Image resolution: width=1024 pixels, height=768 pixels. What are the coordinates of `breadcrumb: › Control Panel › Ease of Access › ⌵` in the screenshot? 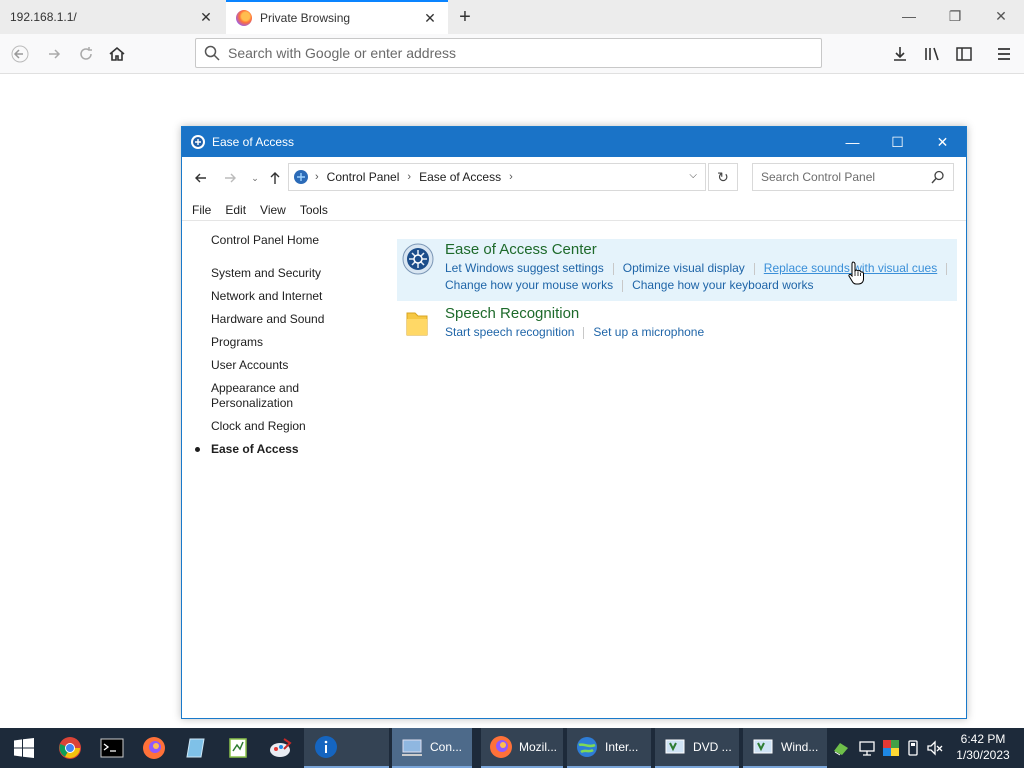 It's located at (497, 177).